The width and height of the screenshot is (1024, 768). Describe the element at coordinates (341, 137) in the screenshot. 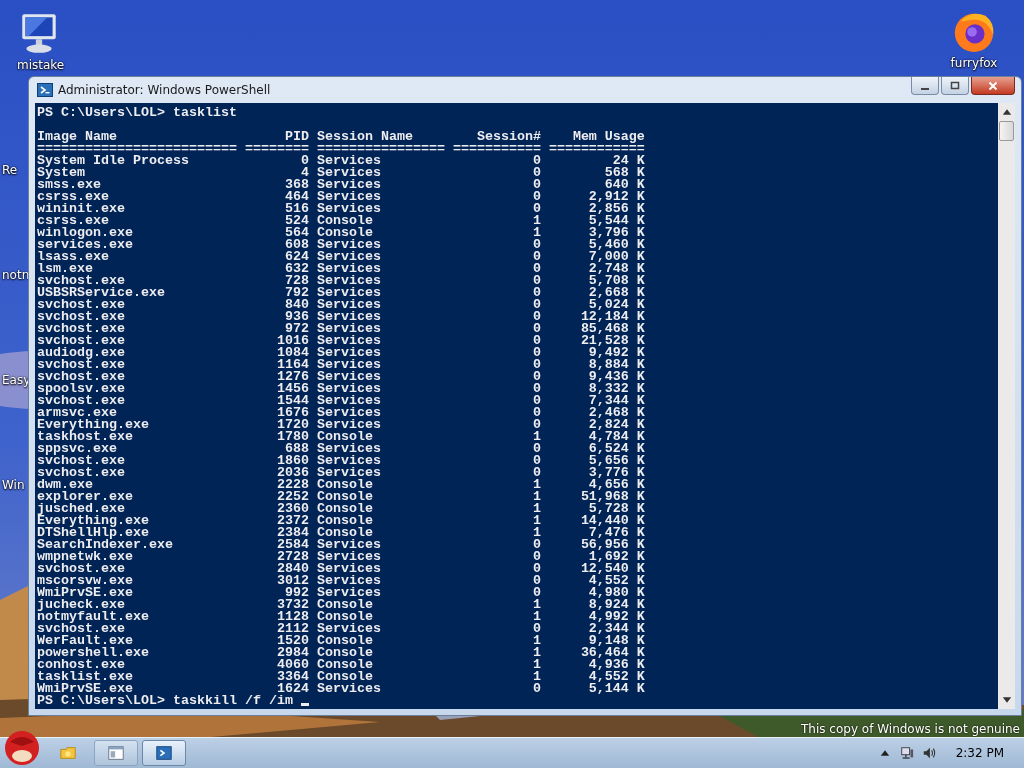

I see `console-line: Image Name PID Session Name Session# Mem Usage` at that location.